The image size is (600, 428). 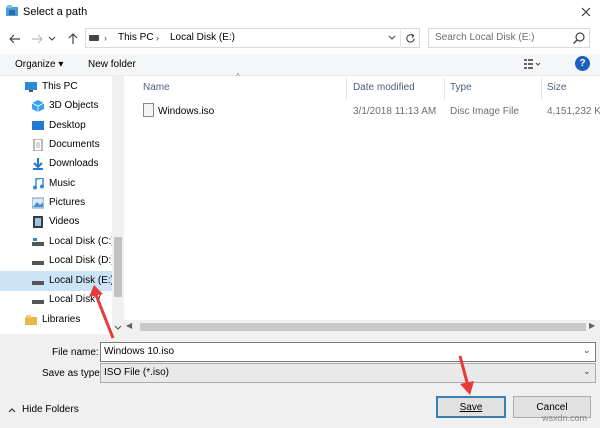 What do you see at coordinates (461, 87) in the screenshot?
I see `column-header-type: Type` at bounding box center [461, 87].